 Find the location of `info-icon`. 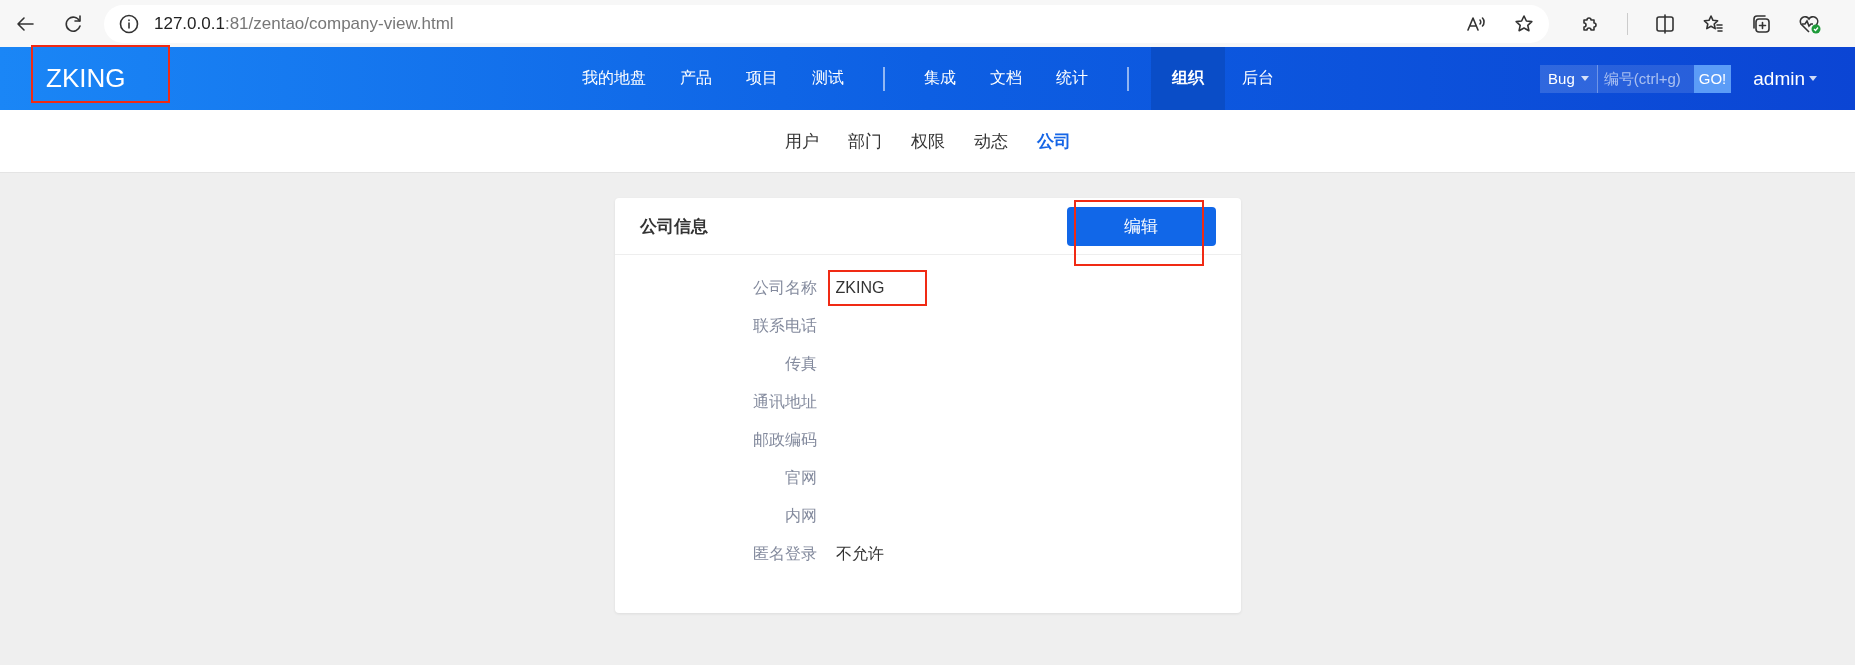

info-icon is located at coordinates (129, 23).